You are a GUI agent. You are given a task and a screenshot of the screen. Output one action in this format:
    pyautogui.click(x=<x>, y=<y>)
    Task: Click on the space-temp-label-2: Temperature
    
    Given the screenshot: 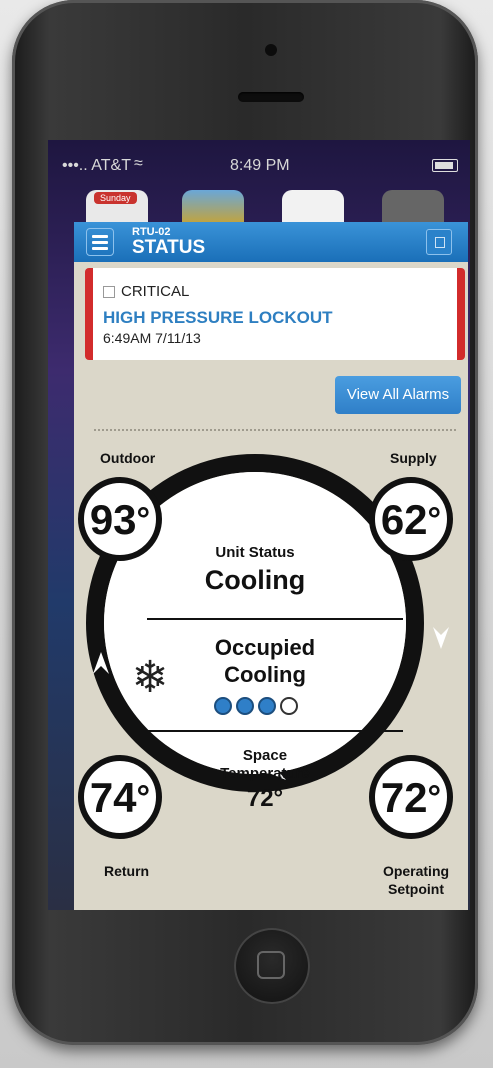 What is the action you would take?
    pyautogui.click(x=265, y=773)
    